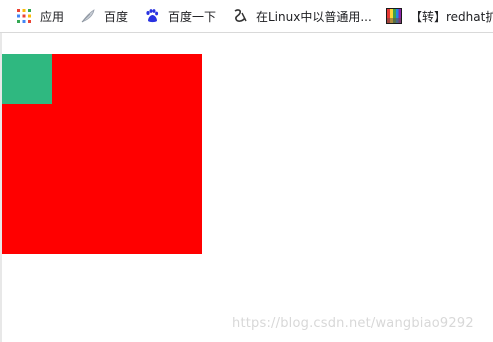  Describe the element at coordinates (24, 16) in the screenshot. I see `apps-grid-icon` at that location.